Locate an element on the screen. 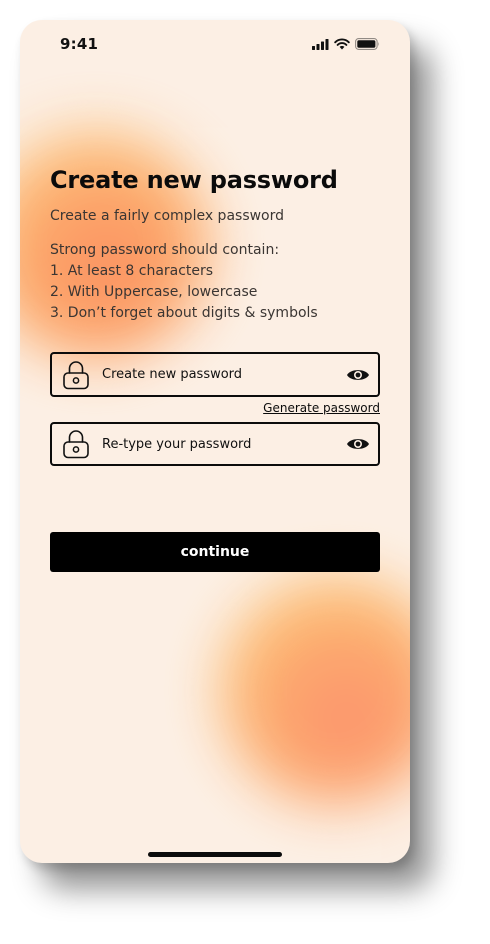 The image size is (490, 944). status-time: 9:41 is located at coordinates (79, 44).